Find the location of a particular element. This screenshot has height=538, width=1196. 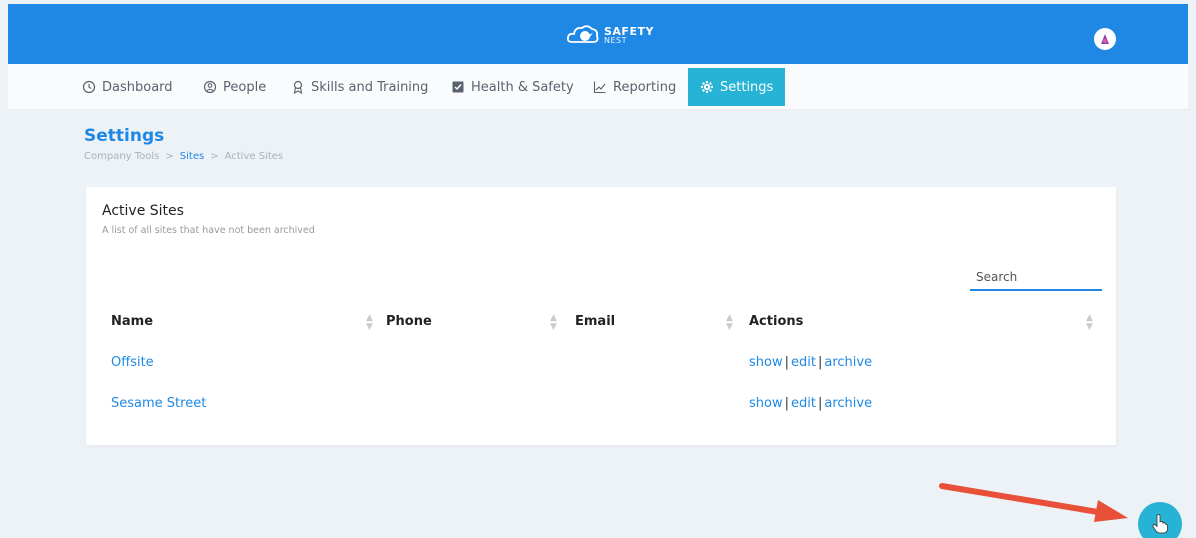

avatar-icon is located at coordinates (1105, 39).